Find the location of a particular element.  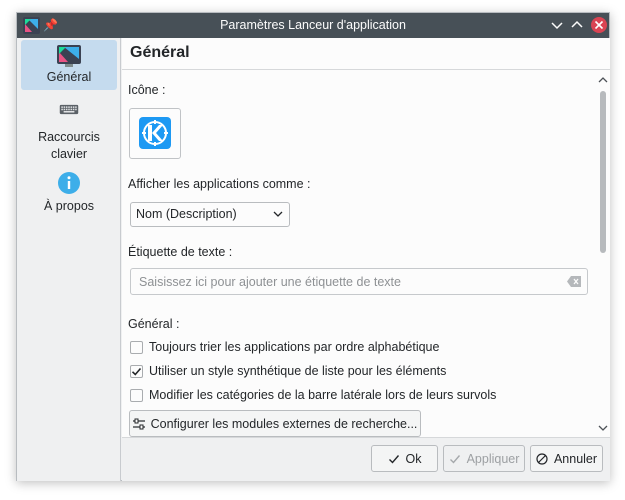

kde-logo-icon is located at coordinates (155, 133).